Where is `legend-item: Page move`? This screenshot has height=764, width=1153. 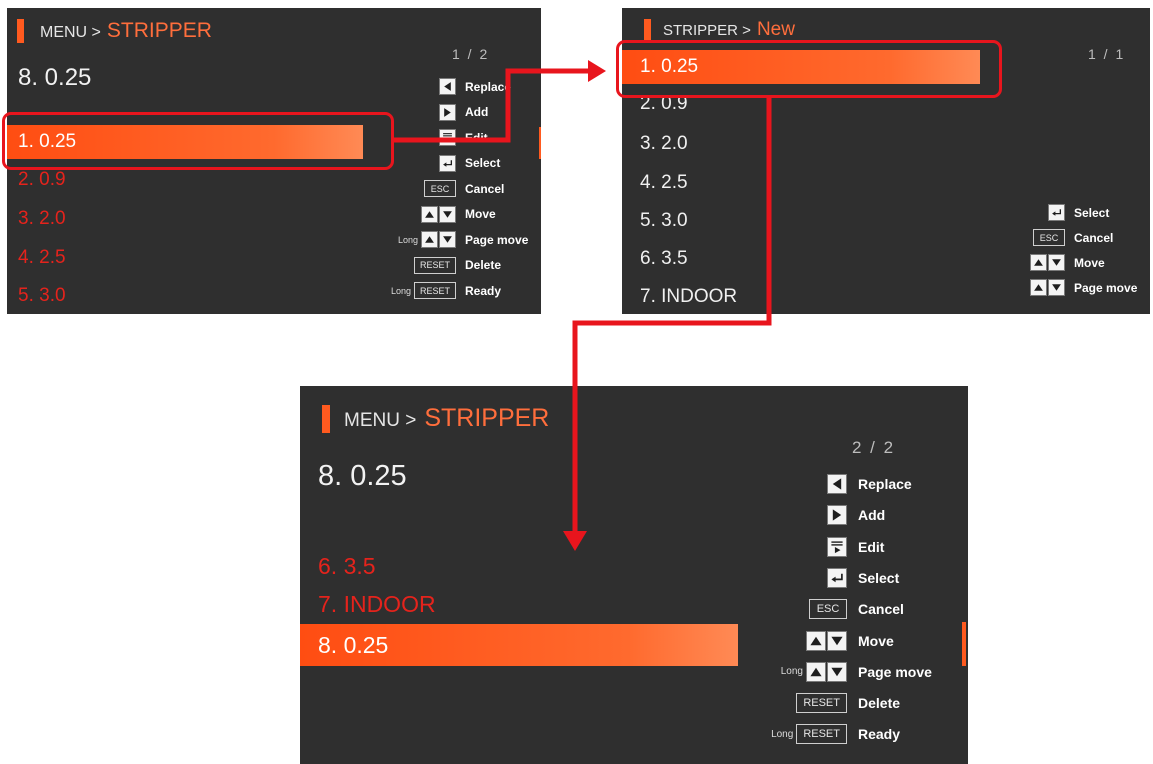
legend-item: Page move is located at coordinates (1088, 287).